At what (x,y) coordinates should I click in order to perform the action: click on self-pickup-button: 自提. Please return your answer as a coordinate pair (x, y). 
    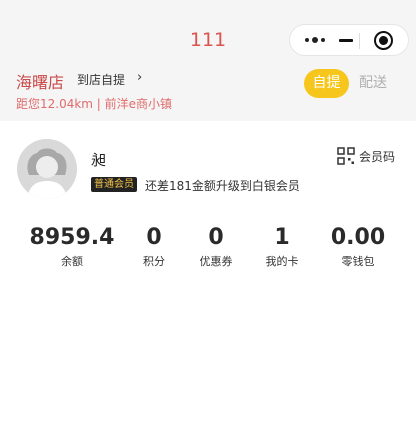
    Looking at the image, I should click on (326, 83).